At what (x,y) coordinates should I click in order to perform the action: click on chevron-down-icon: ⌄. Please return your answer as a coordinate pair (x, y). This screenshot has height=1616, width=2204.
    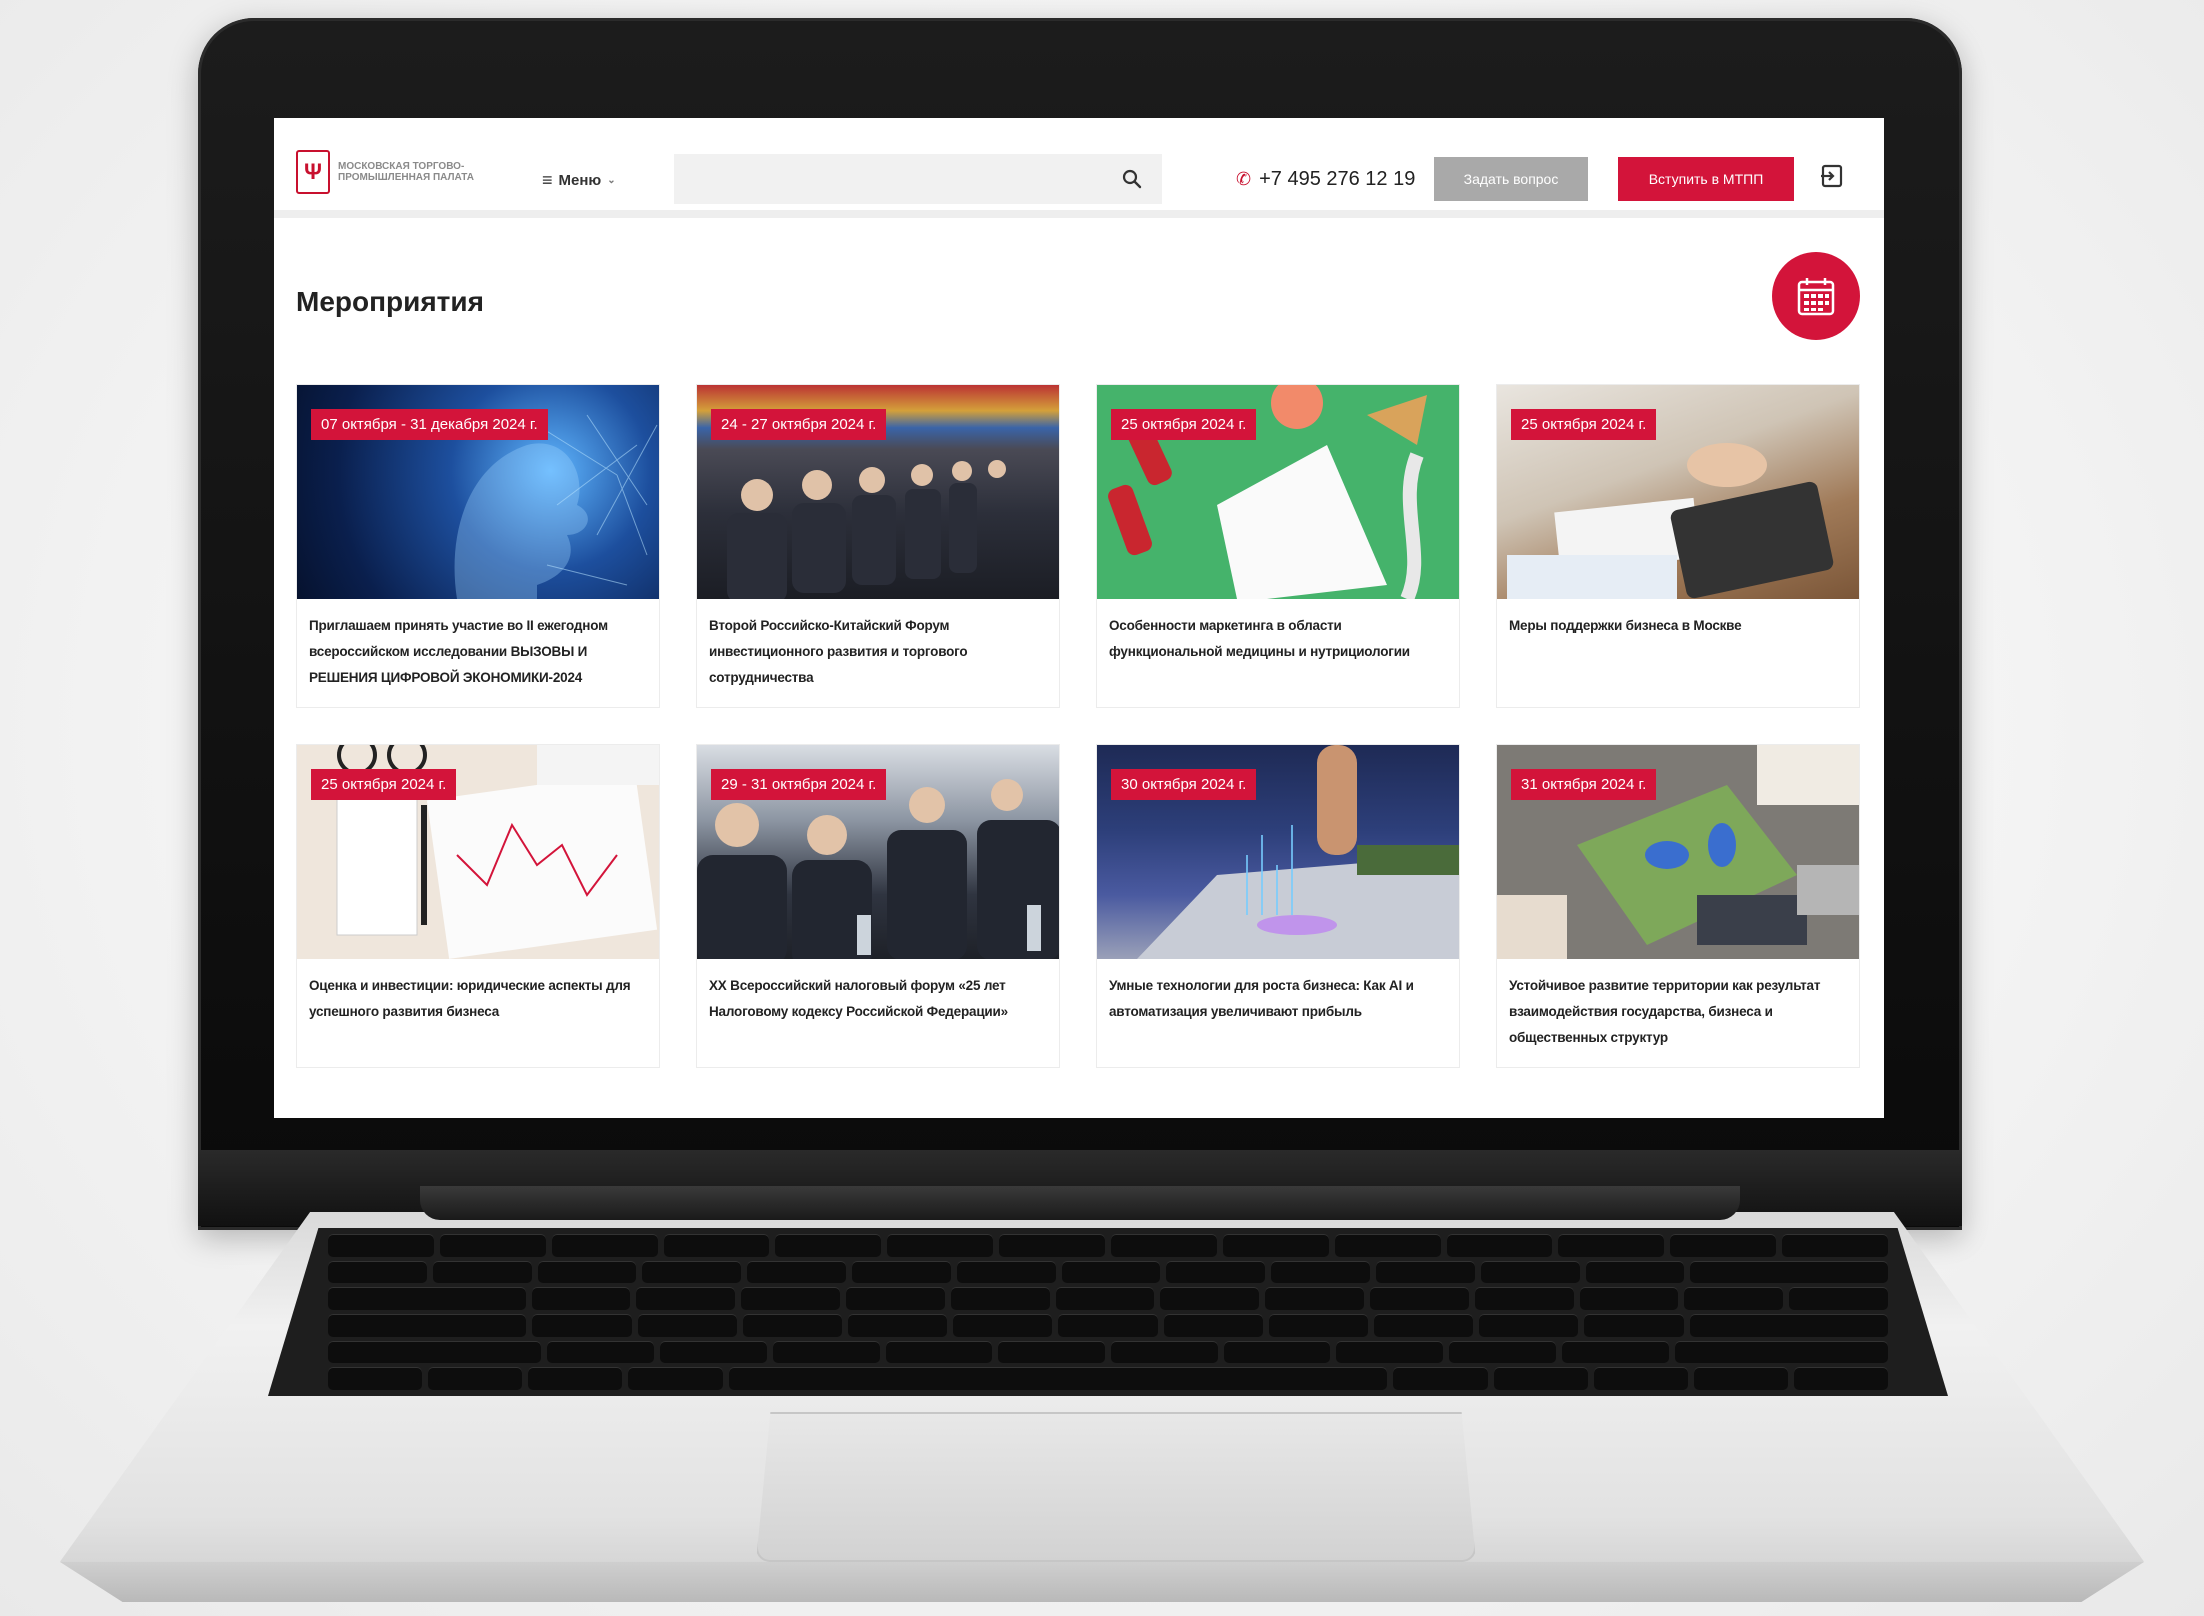
    Looking at the image, I should click on (611, 180).